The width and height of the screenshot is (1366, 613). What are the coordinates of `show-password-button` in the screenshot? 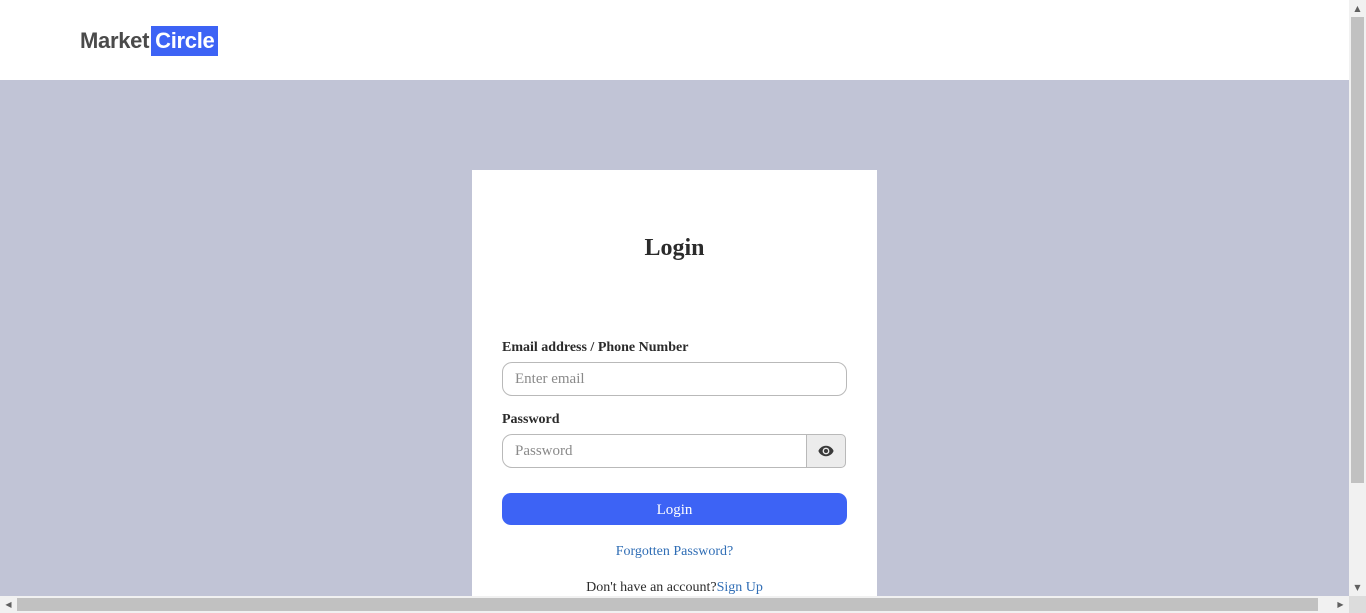 It's located at (826, 451).